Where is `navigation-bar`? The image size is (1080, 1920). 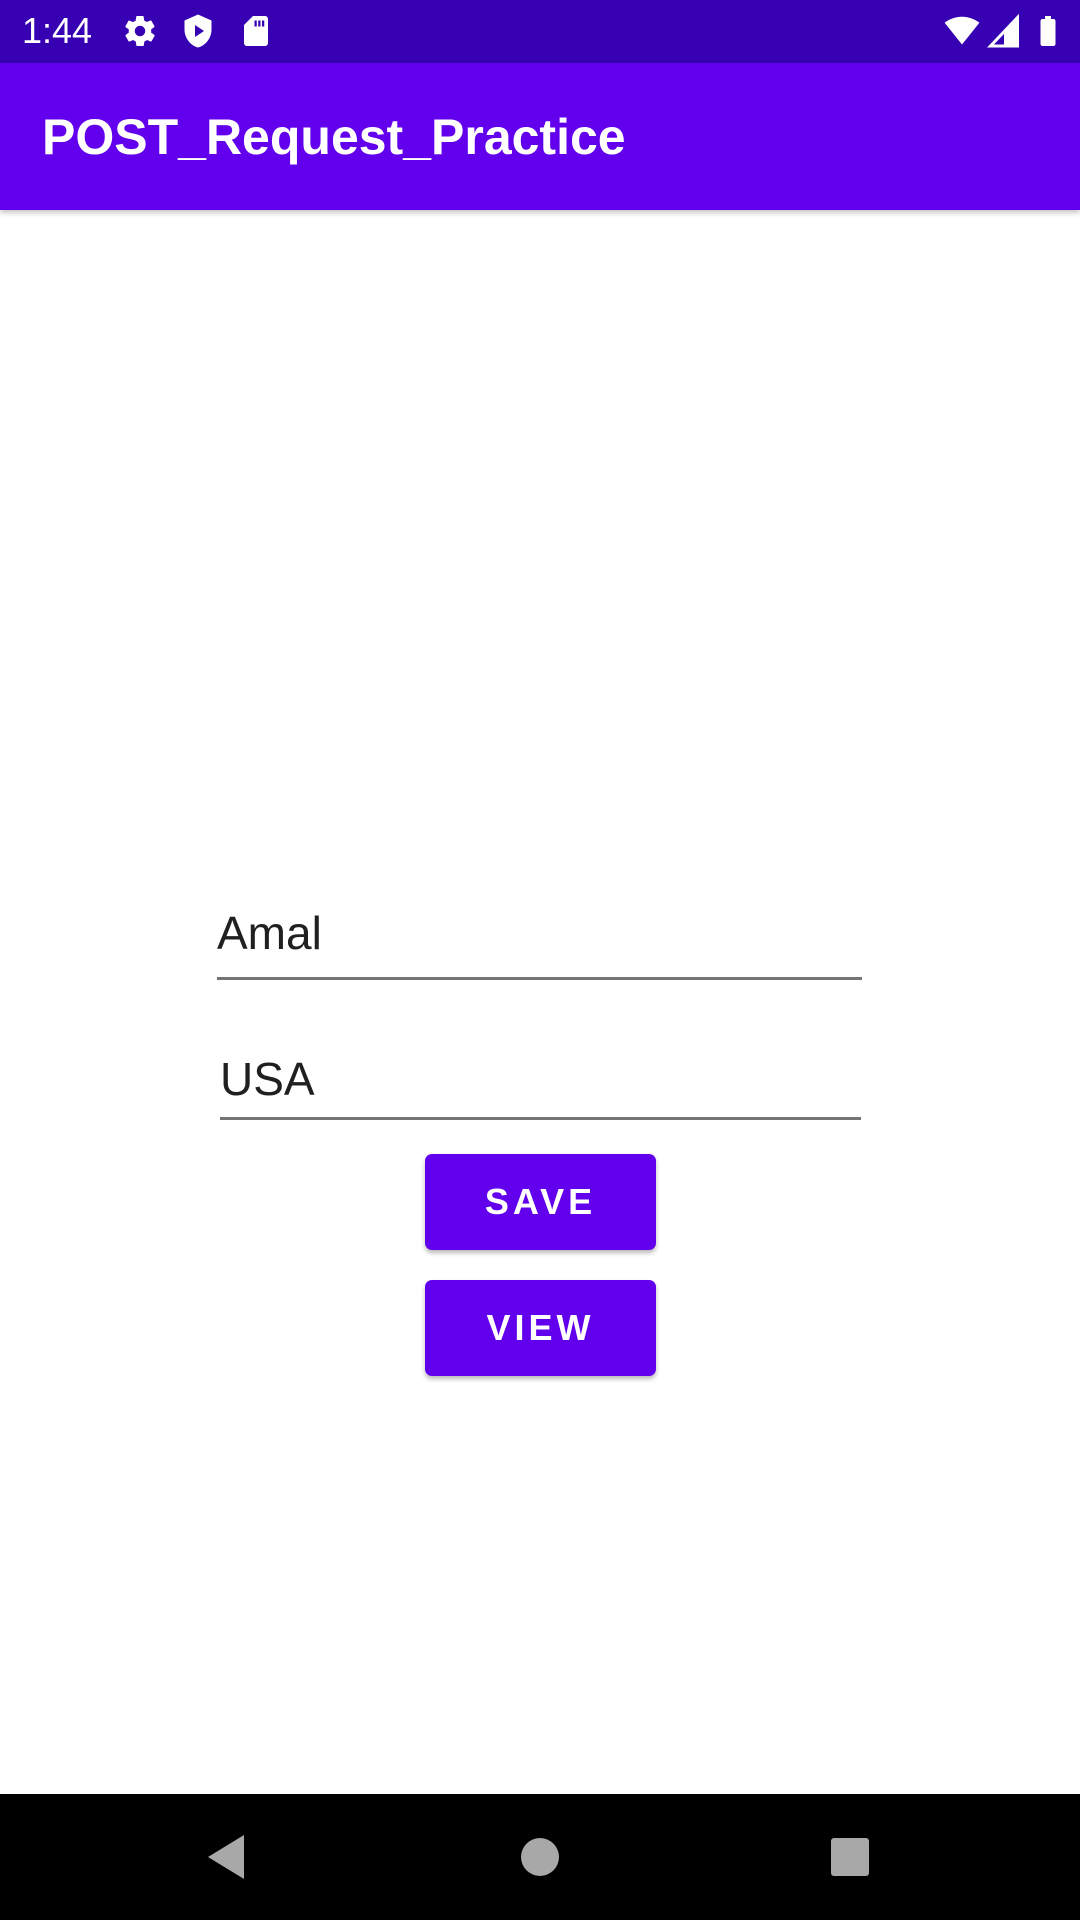
navigation-bar is located at coordinates (540, 1857).